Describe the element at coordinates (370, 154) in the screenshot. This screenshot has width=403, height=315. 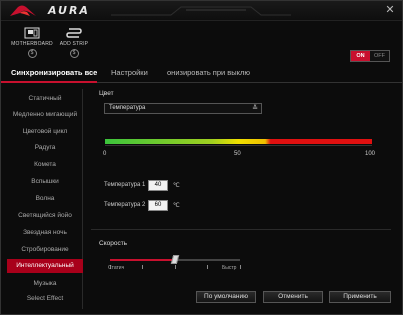
I see `scale-max-label: 100` at that location.